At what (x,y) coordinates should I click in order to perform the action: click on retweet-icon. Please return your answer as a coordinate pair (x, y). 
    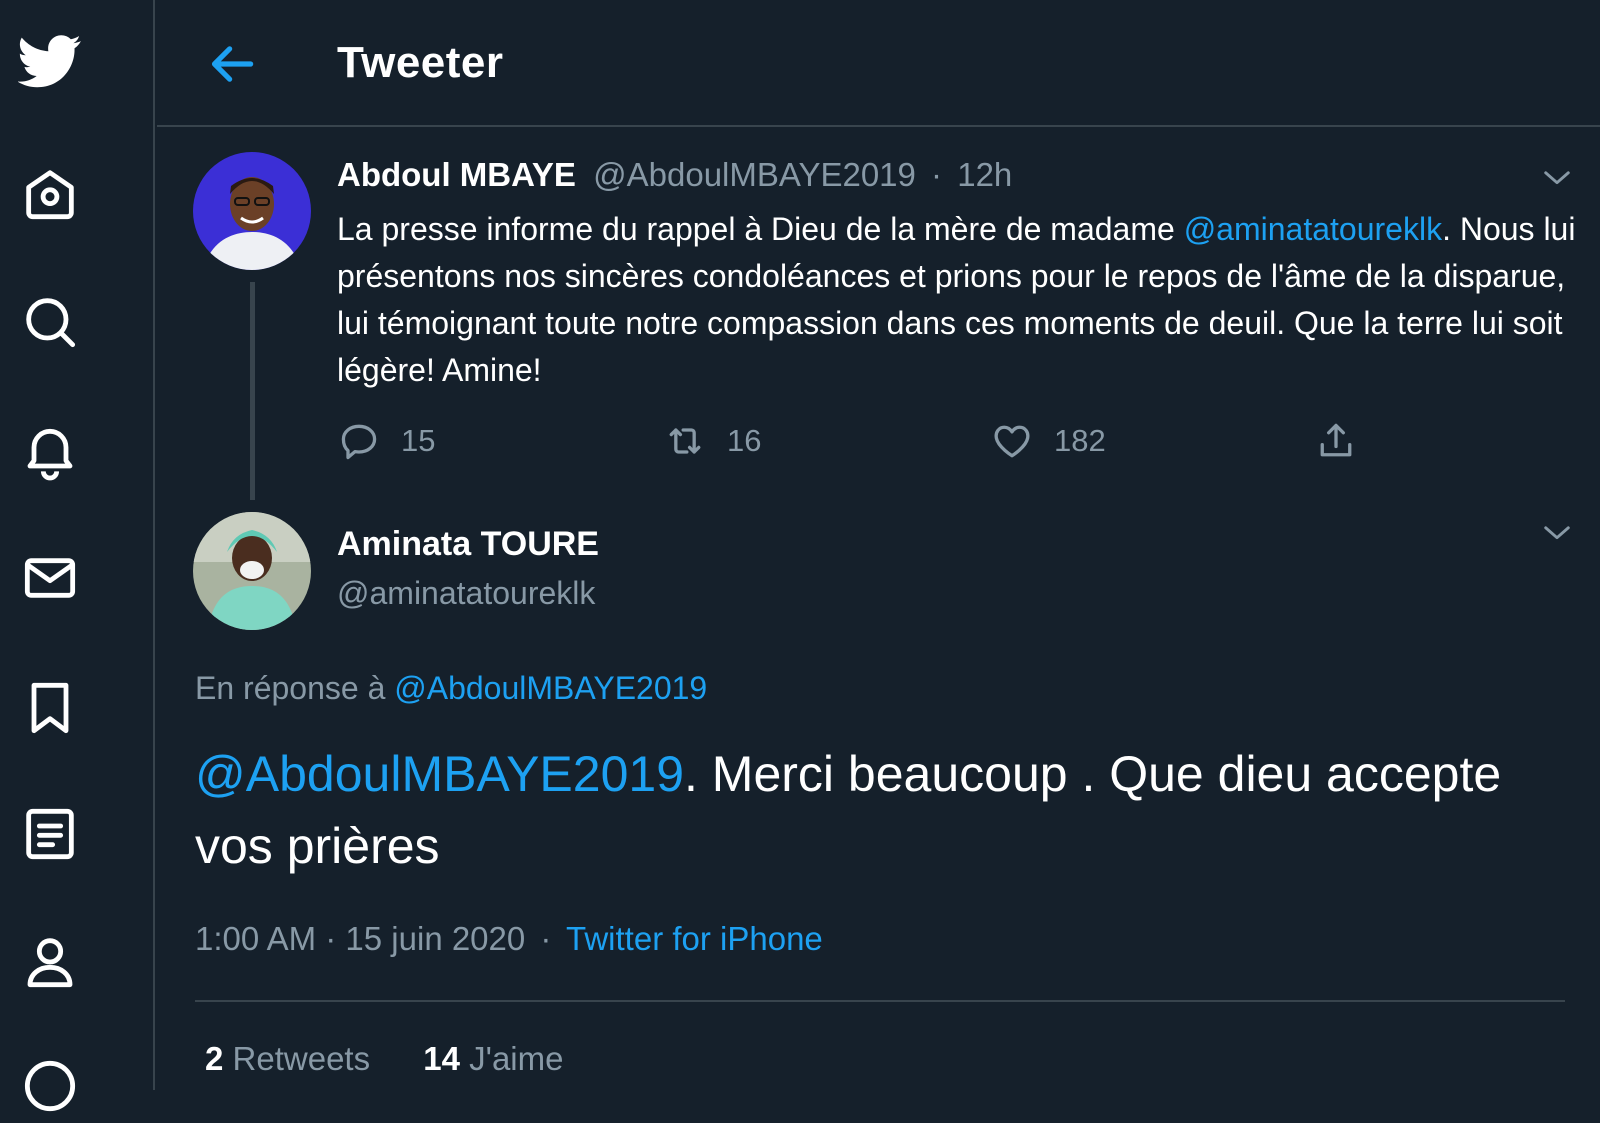
    Looking at the image, I should click on (685, 441).